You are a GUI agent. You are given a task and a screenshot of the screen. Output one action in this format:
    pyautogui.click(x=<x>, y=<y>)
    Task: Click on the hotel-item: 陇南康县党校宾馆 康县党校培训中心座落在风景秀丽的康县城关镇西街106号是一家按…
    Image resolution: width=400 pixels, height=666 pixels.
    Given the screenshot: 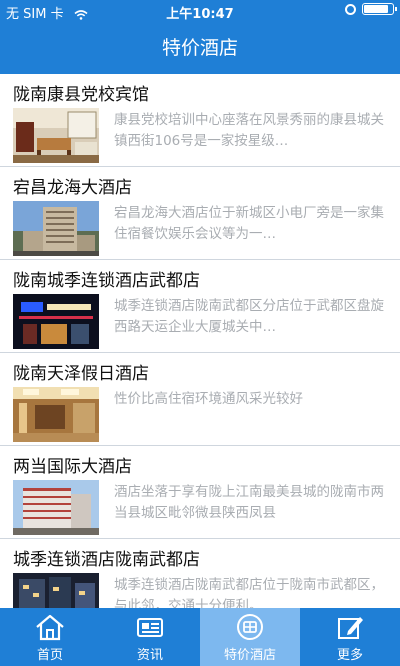 What is the action you would take?
    pyautogui.click(x=200, y=120)
    